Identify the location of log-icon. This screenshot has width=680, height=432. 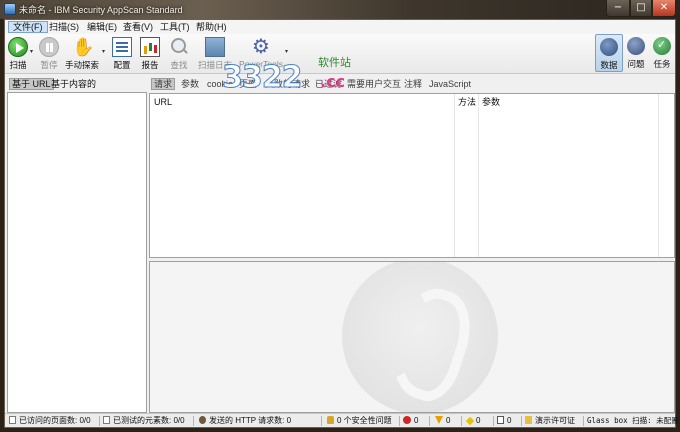
(215, 47).